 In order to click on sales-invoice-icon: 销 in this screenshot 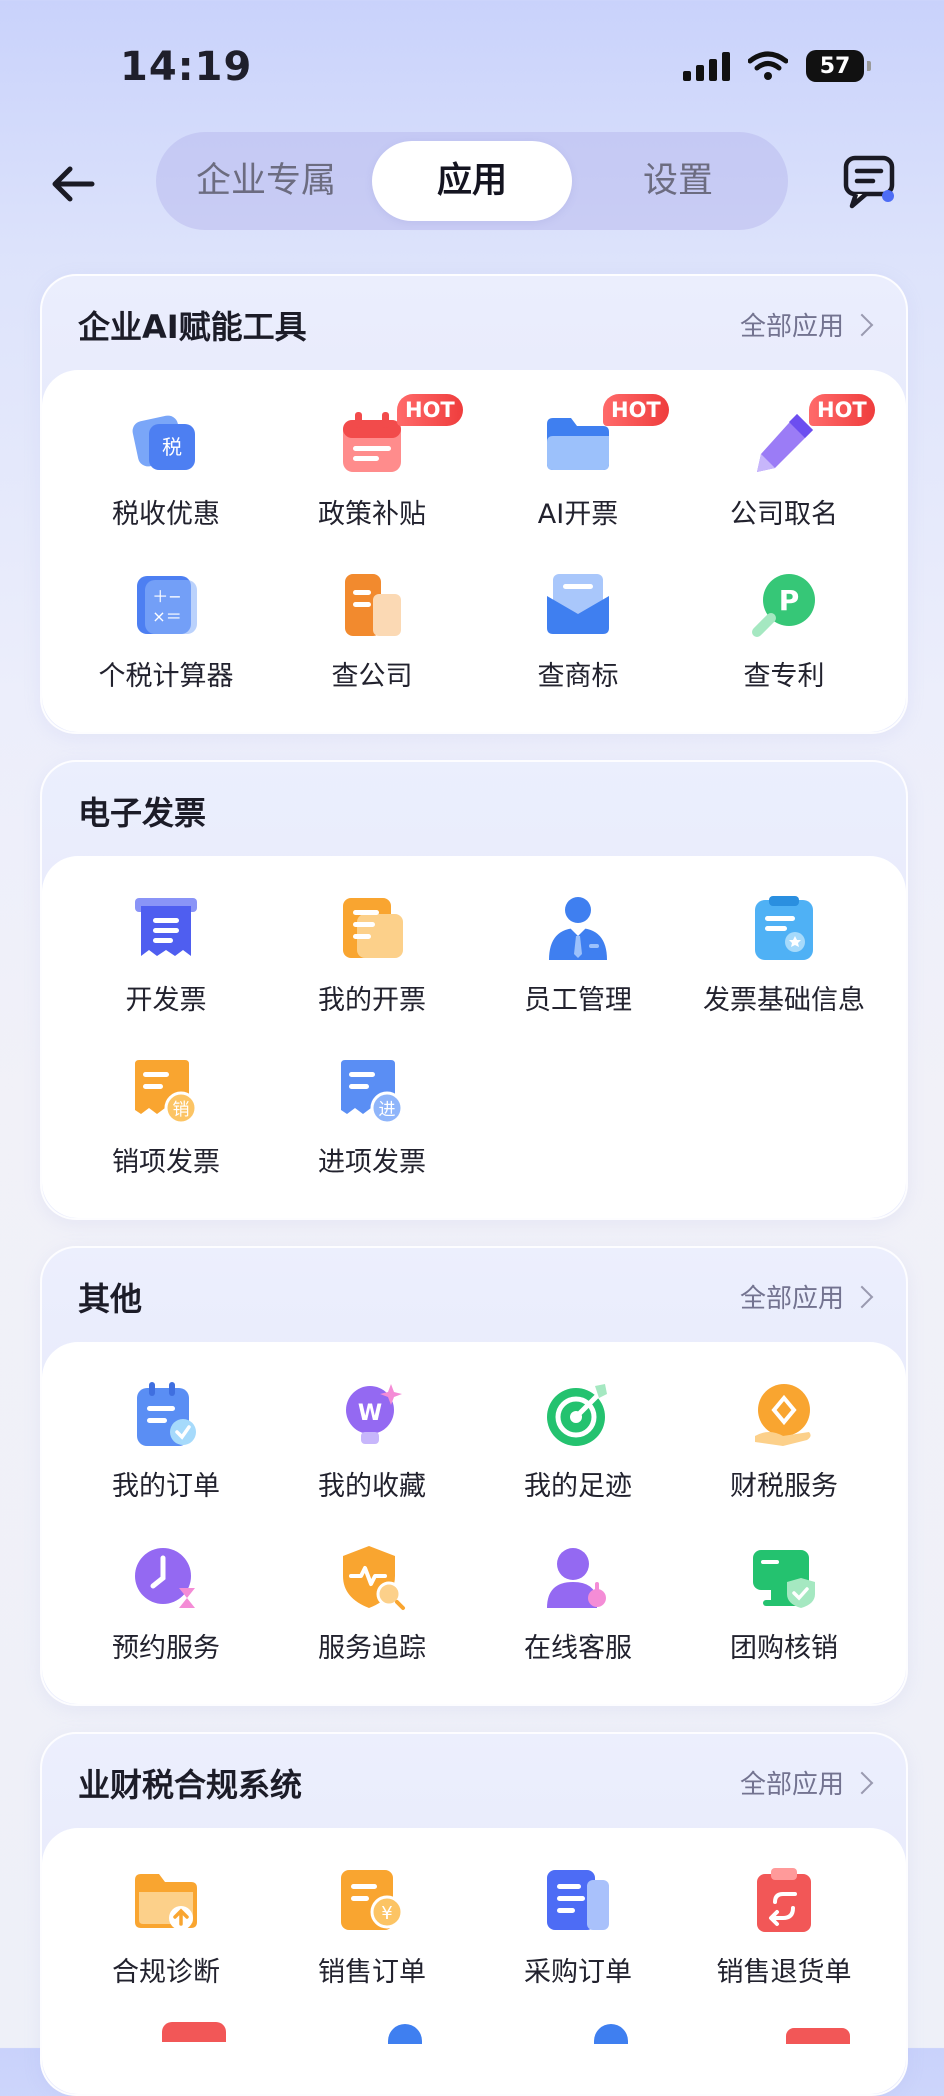, I will do `click(166, 1092)`.